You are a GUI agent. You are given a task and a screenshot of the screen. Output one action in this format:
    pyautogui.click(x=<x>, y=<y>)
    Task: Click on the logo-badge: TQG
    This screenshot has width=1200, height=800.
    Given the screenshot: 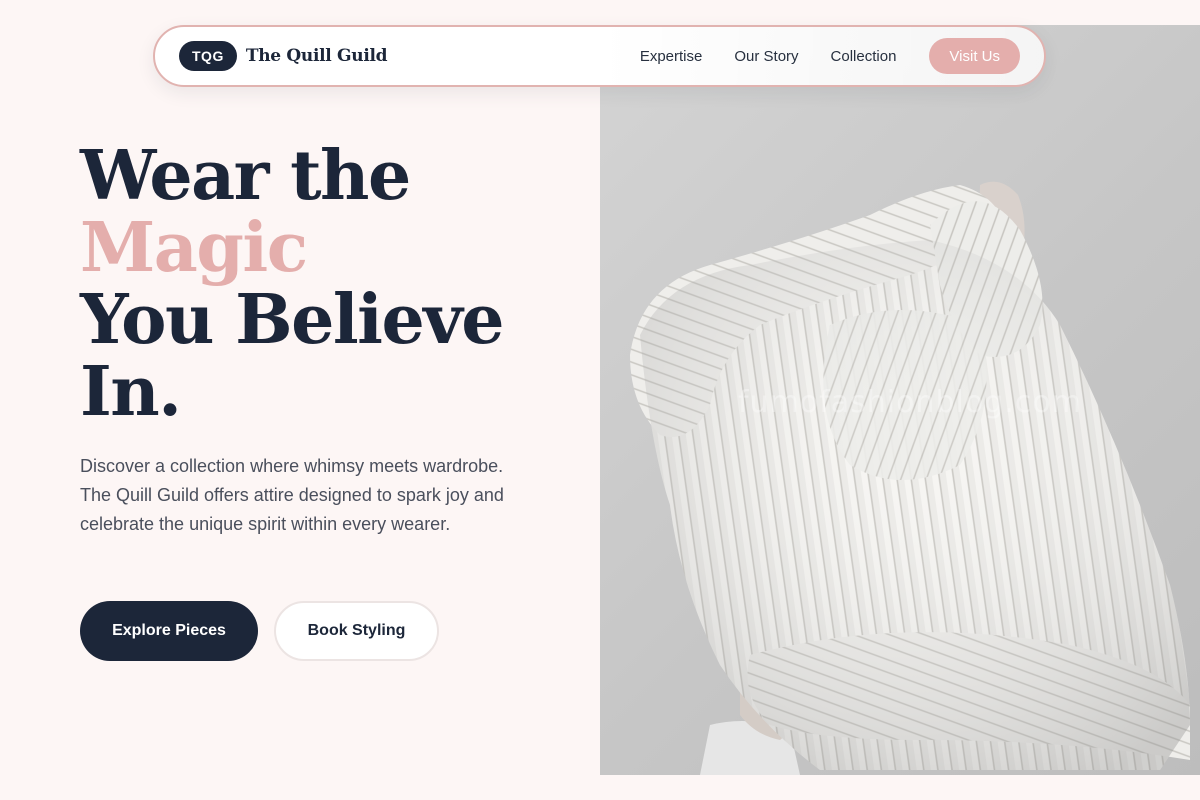 What is the action you would take?
    pyautogui.click(x=208, y=56)
    